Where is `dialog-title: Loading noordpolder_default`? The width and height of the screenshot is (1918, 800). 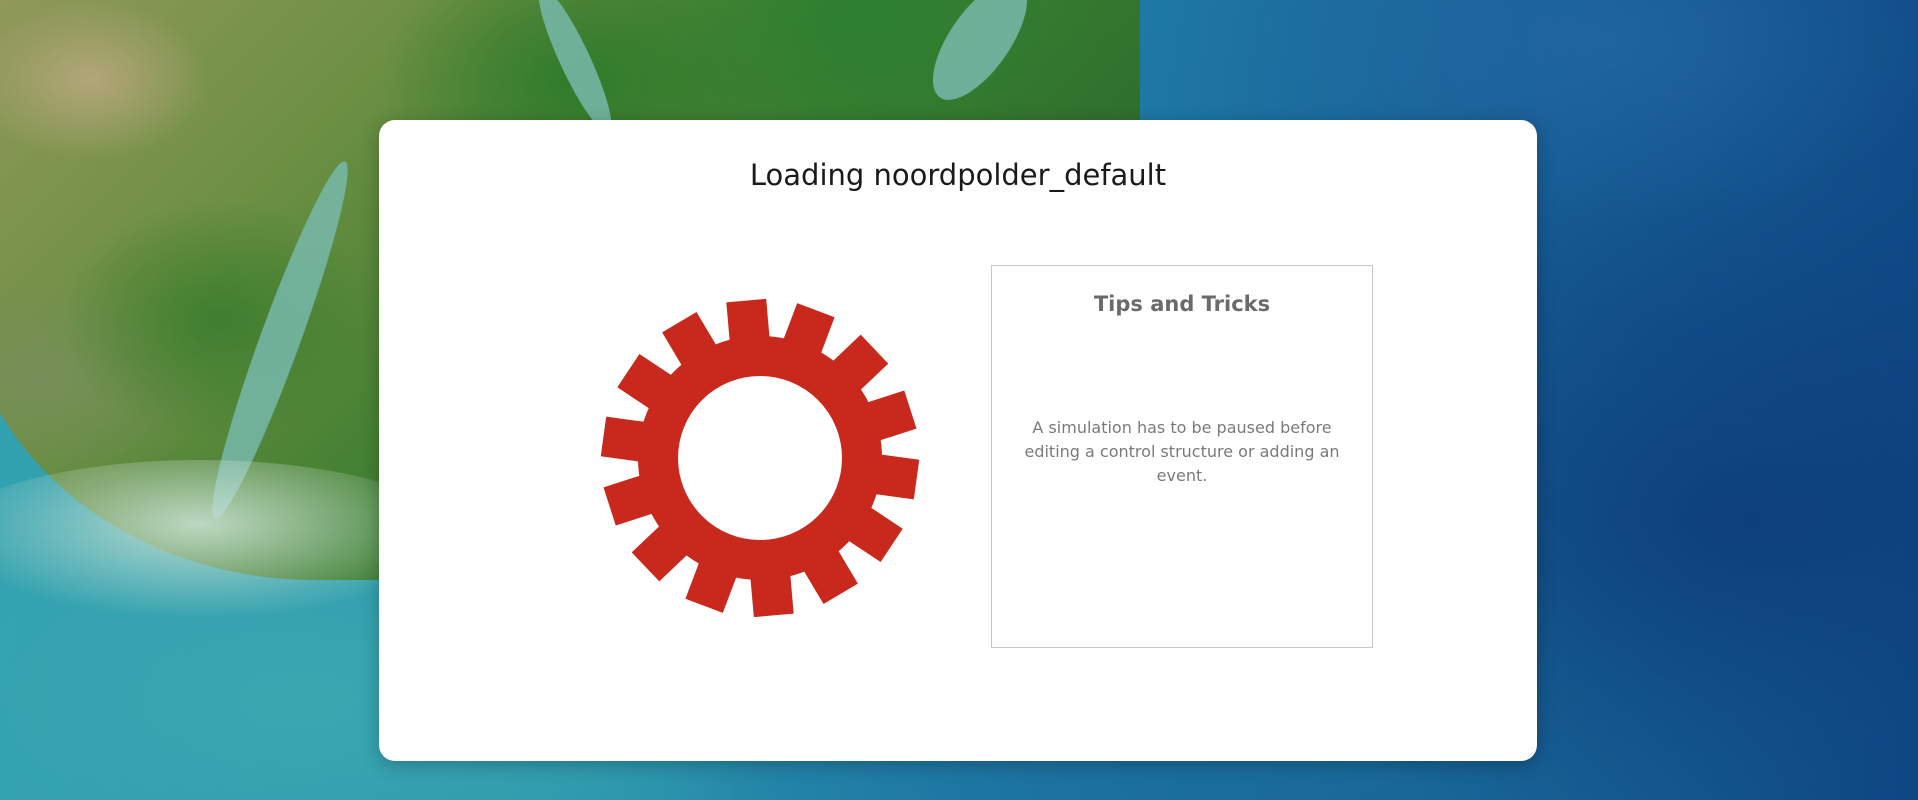 dialog-title: Loading noordpolder_default is located at coordinates (958, 175).